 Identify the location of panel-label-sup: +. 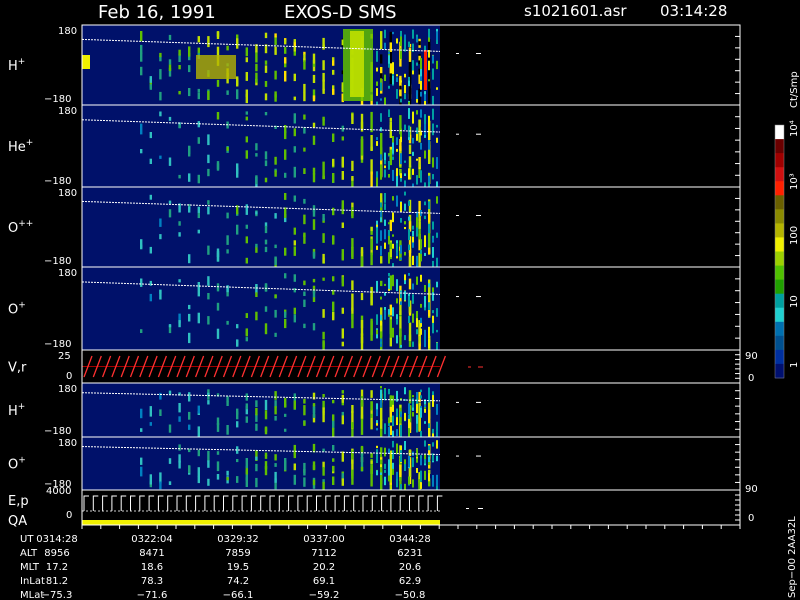
(22, 461).